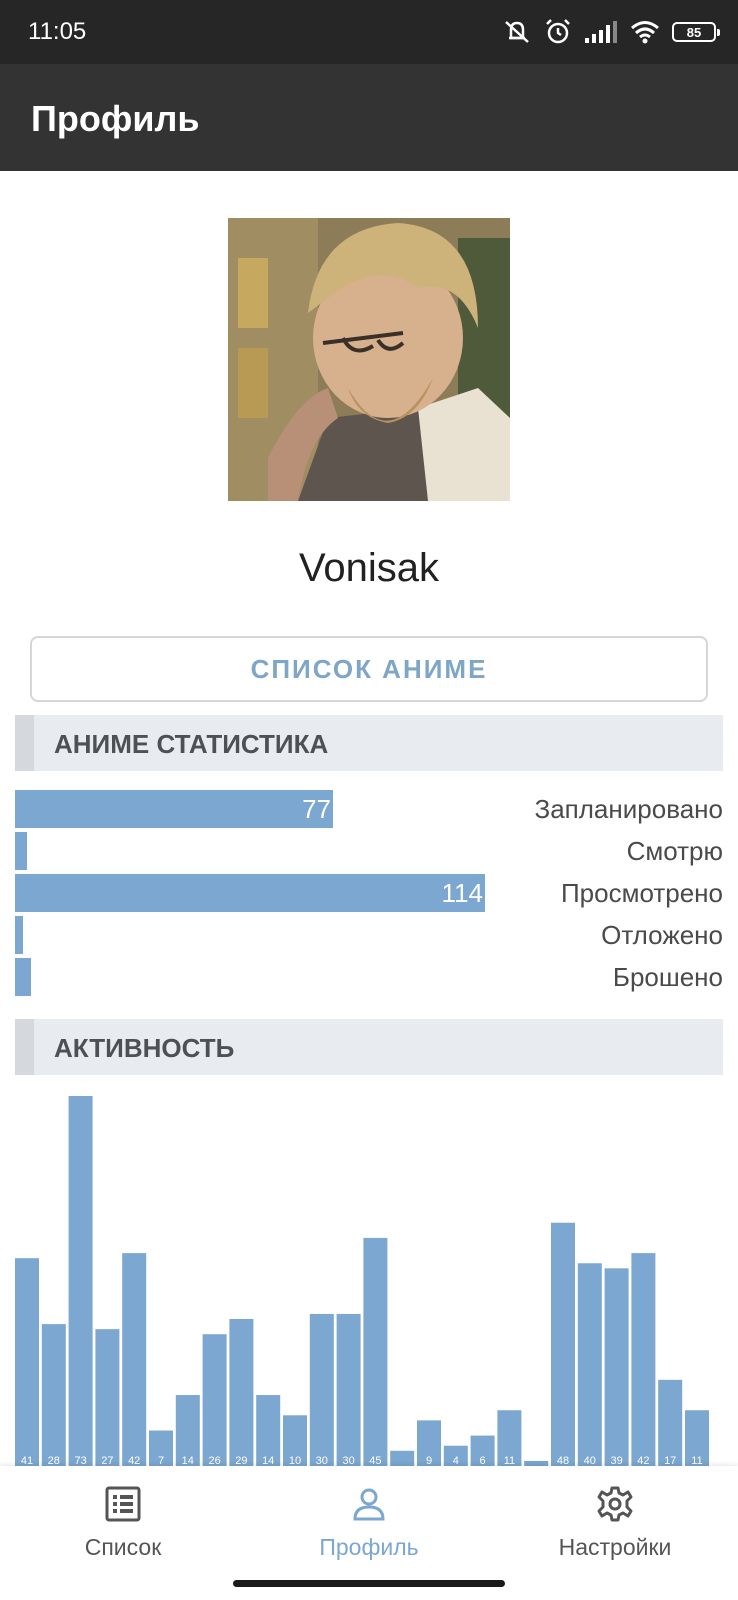 The height and width of the screenshot is (1600, 738). I want to click on nav-item-list: Список, so click(123, 1522).